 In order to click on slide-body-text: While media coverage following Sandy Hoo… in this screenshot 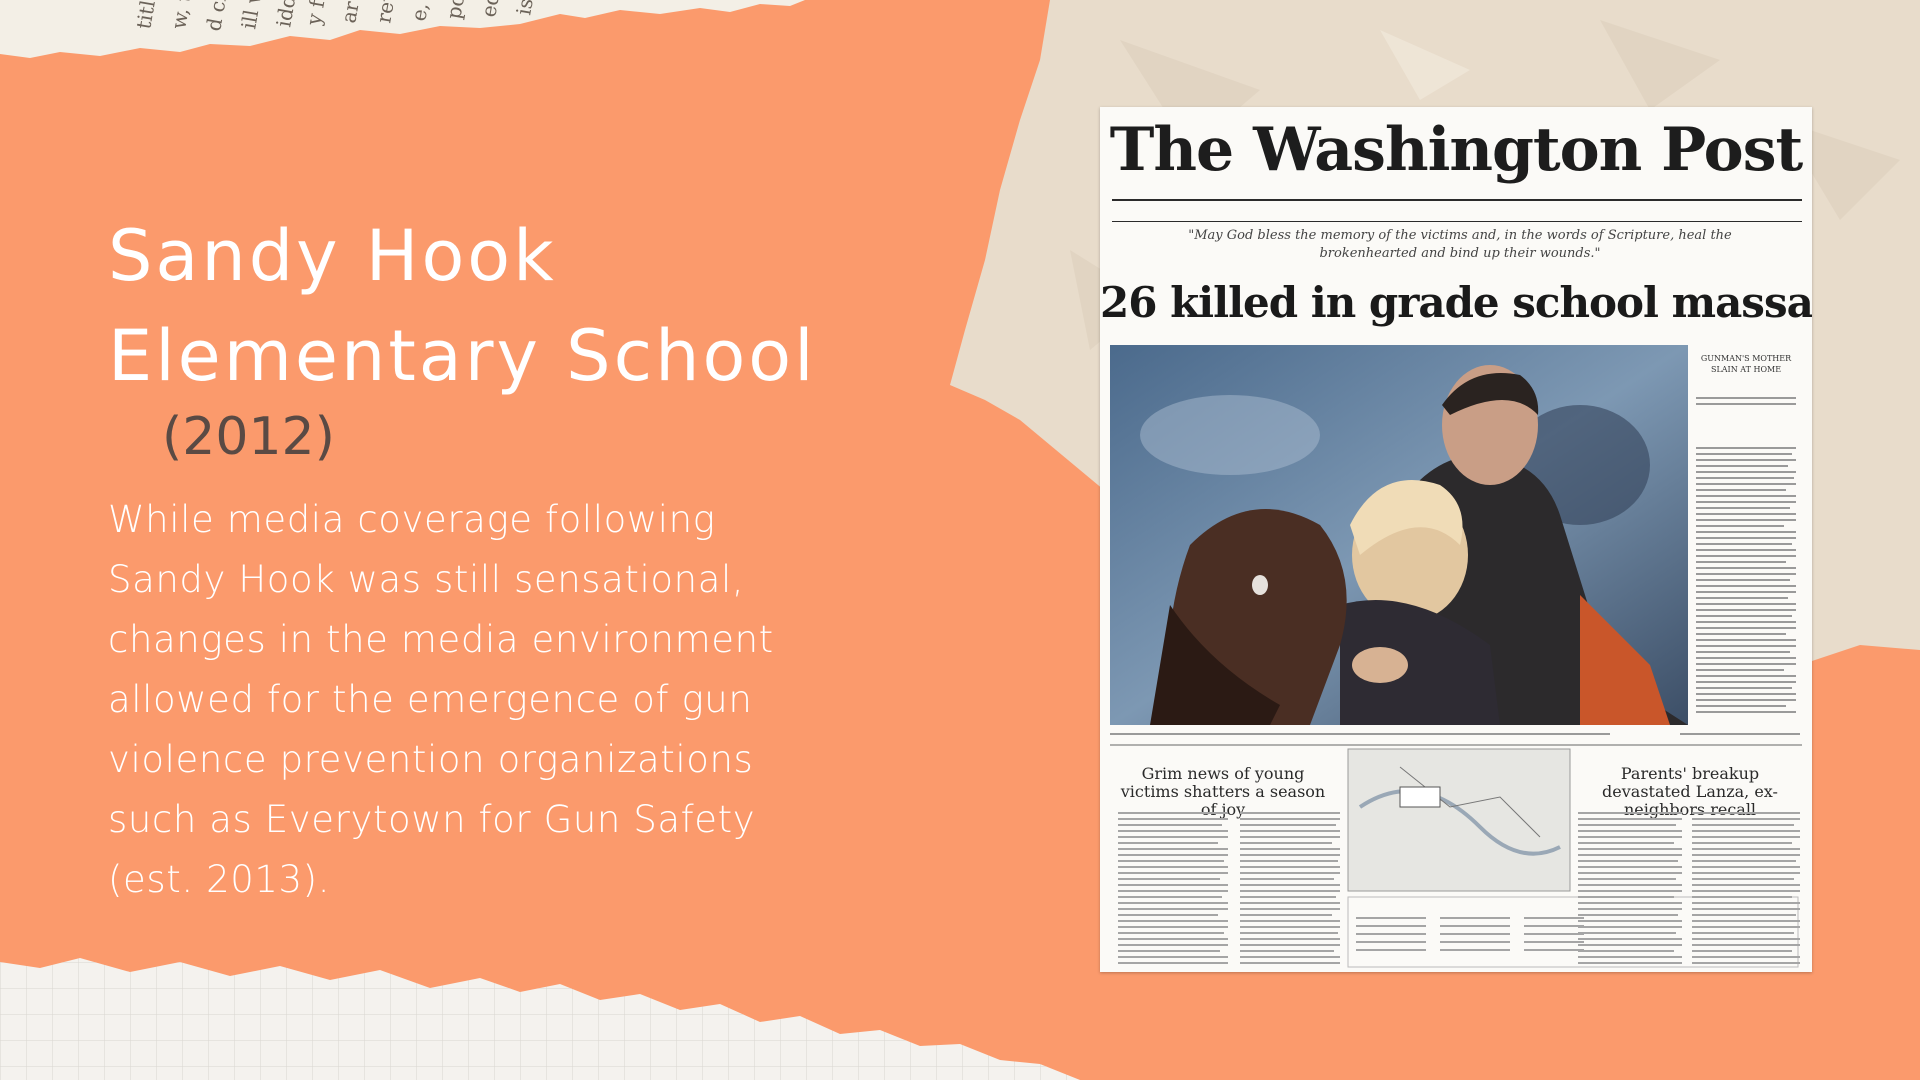, I will do `click(441, 699)`.